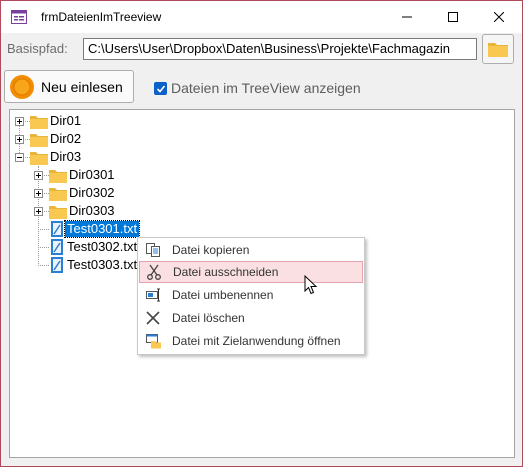 Image resolution: width=523 pixels, height=467 pixels. What do you see at coordinates (66, 138) in the screenshot?
I see `tree-node-label: Dir02` at bounding box center [66, 138].